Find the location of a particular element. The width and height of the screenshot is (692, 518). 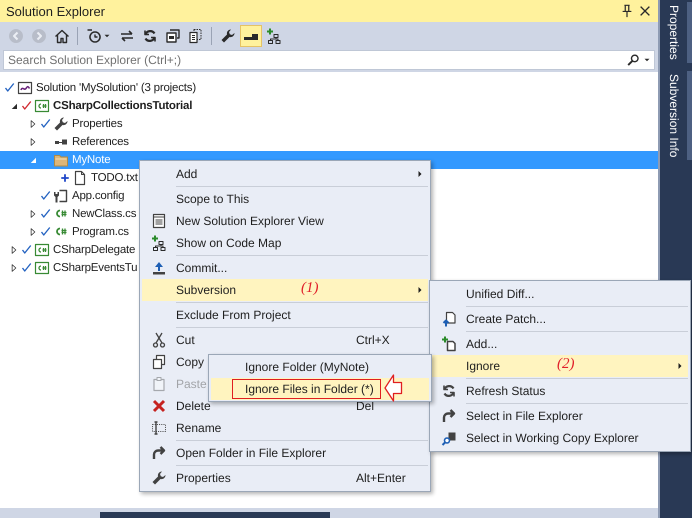

panel-title: Solution Explorer is located at coordinates (55, 11).